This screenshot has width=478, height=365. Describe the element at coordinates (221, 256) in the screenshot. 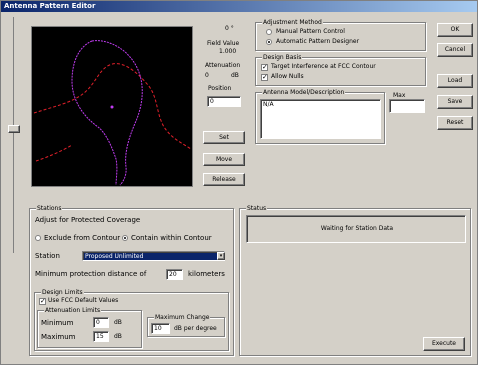

I see `chevron-down-icon: ▾` at that location.